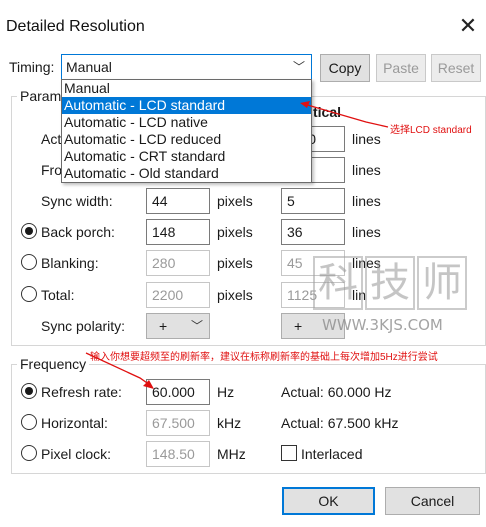 Image resolution: width=486 pixels, height=527 pixels. I want to click on annotation-select-lcd: 选择LCD standard, so click(431, 130).